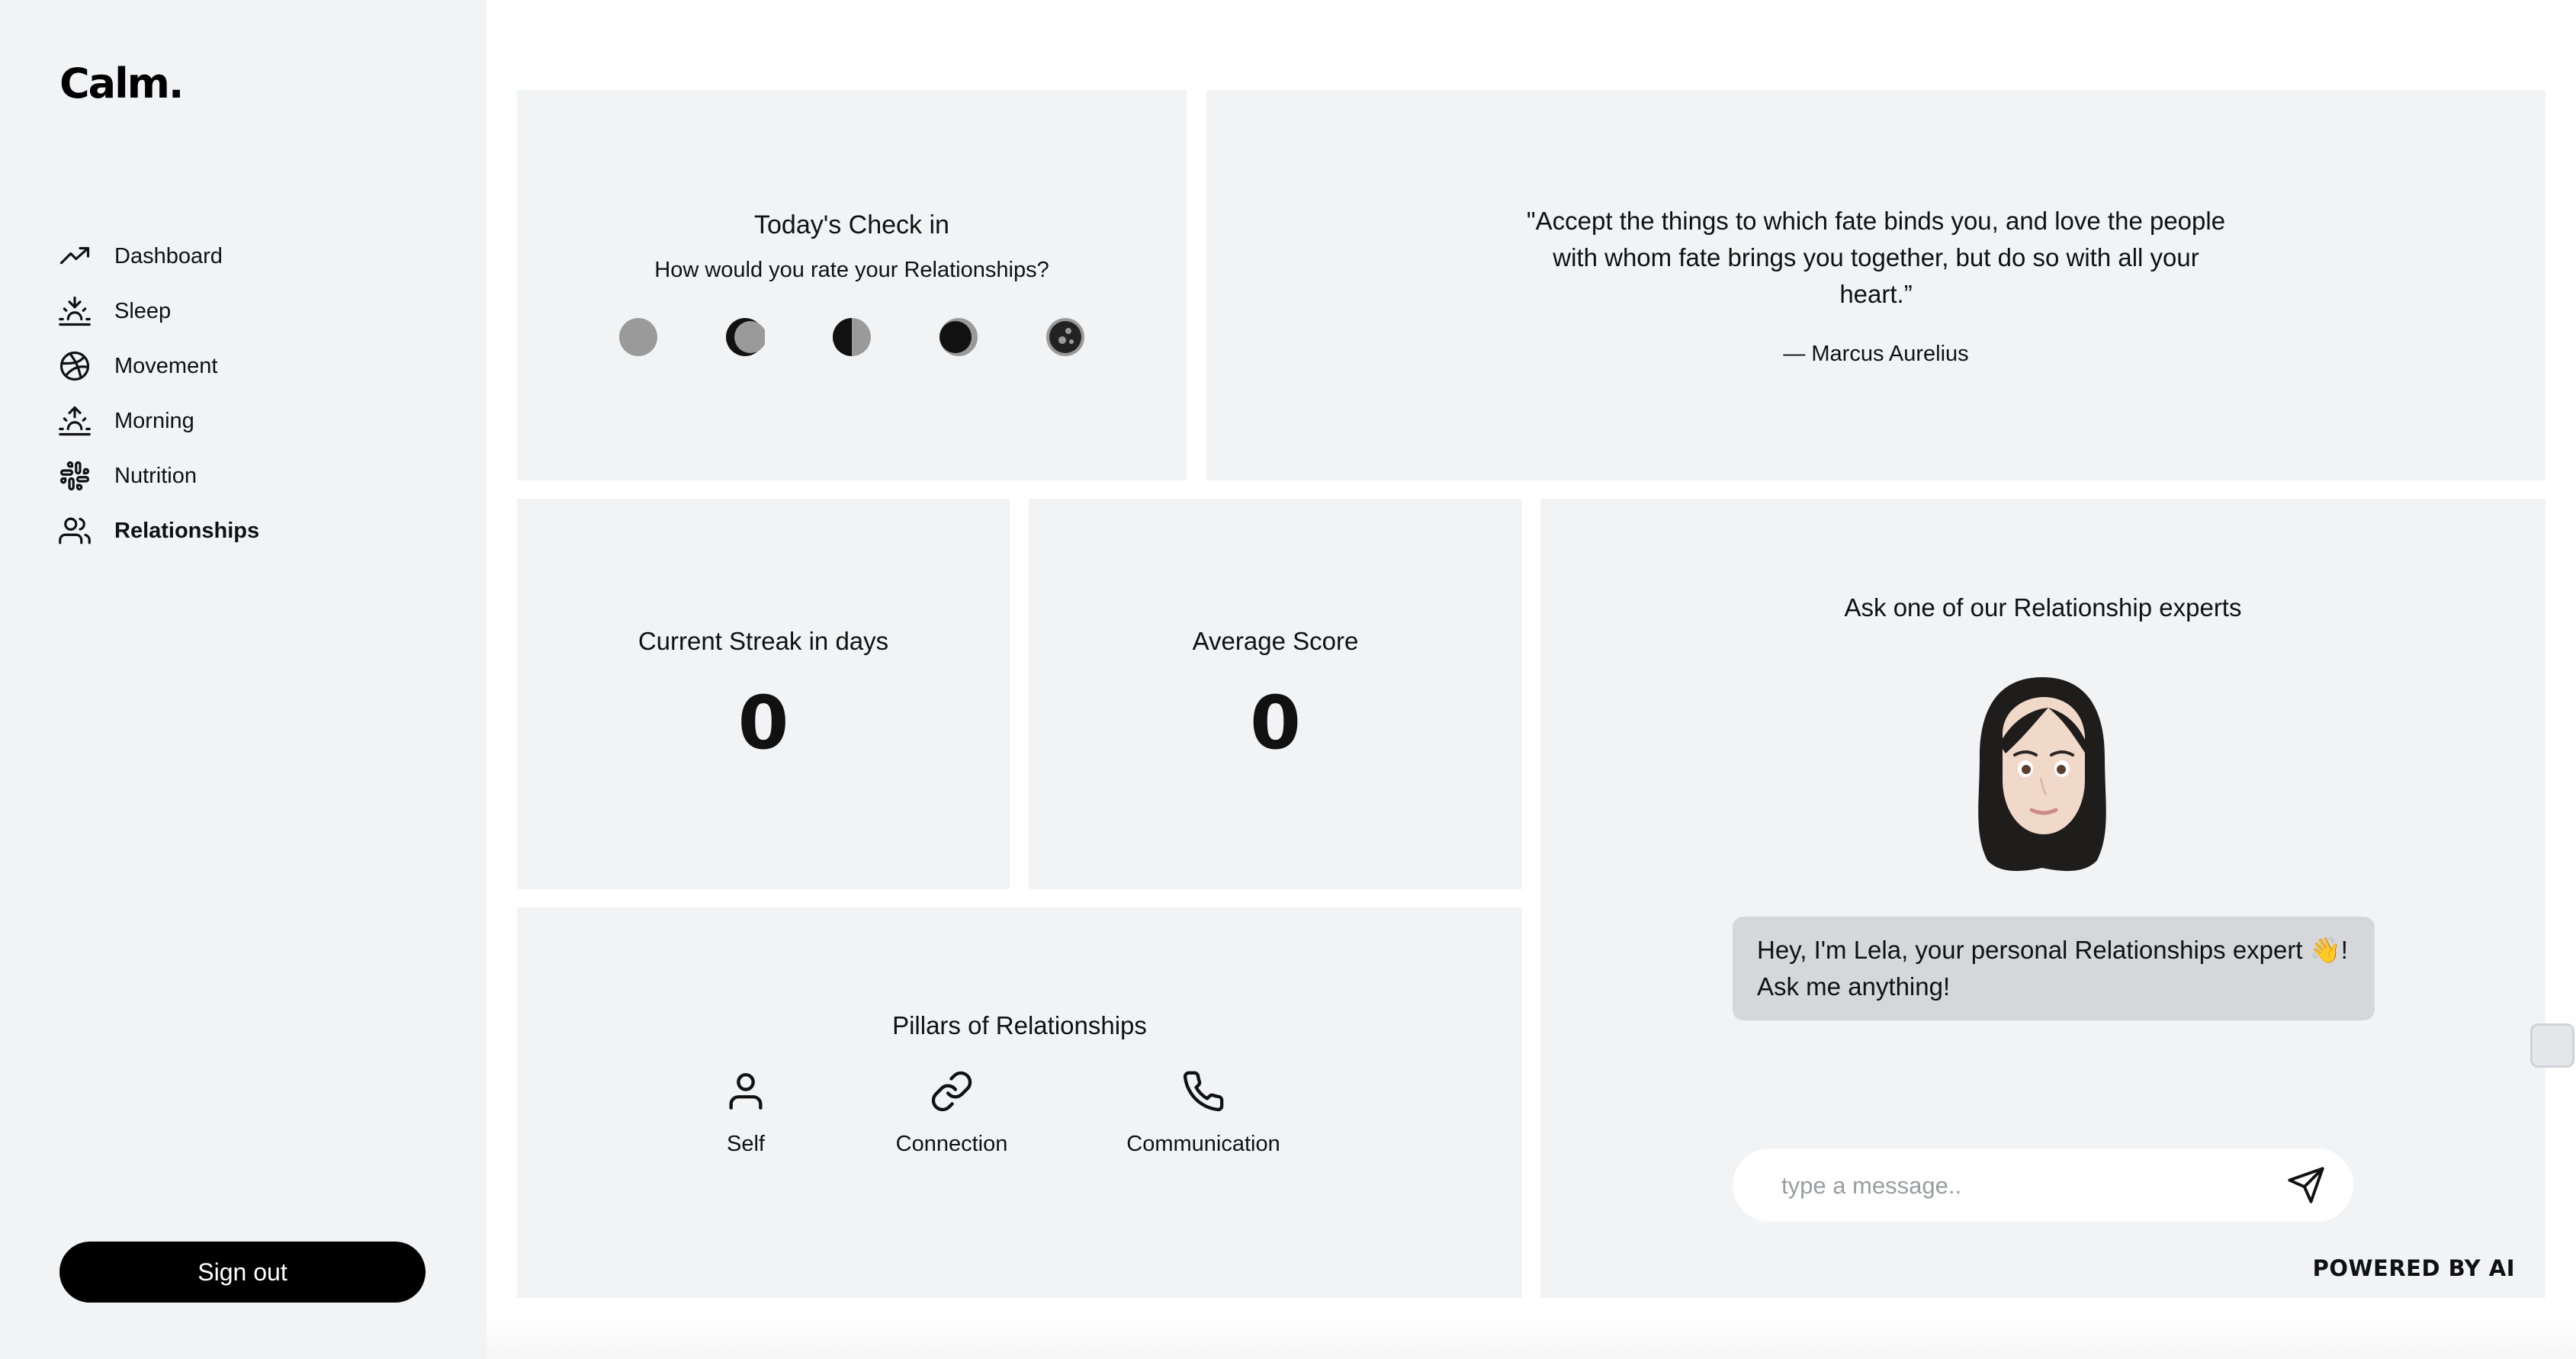 The image size is (2576, 1359). Describe the element at coordinates (75, 421) in the screenshot. I see `sunrise-icon` at that location.